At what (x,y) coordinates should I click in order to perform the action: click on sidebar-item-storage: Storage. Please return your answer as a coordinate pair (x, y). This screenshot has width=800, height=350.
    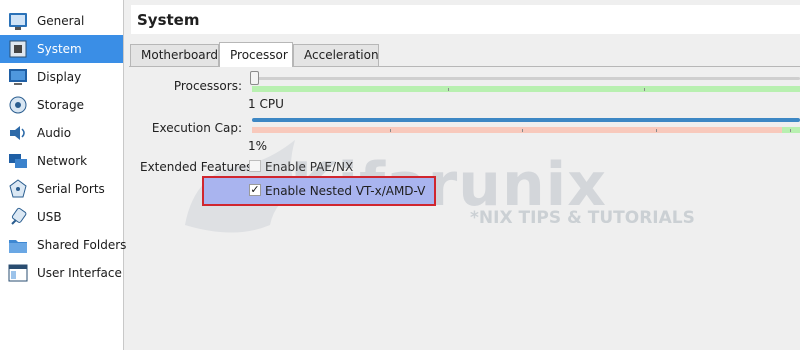
    Looking at the image, I should click on (61, 105).